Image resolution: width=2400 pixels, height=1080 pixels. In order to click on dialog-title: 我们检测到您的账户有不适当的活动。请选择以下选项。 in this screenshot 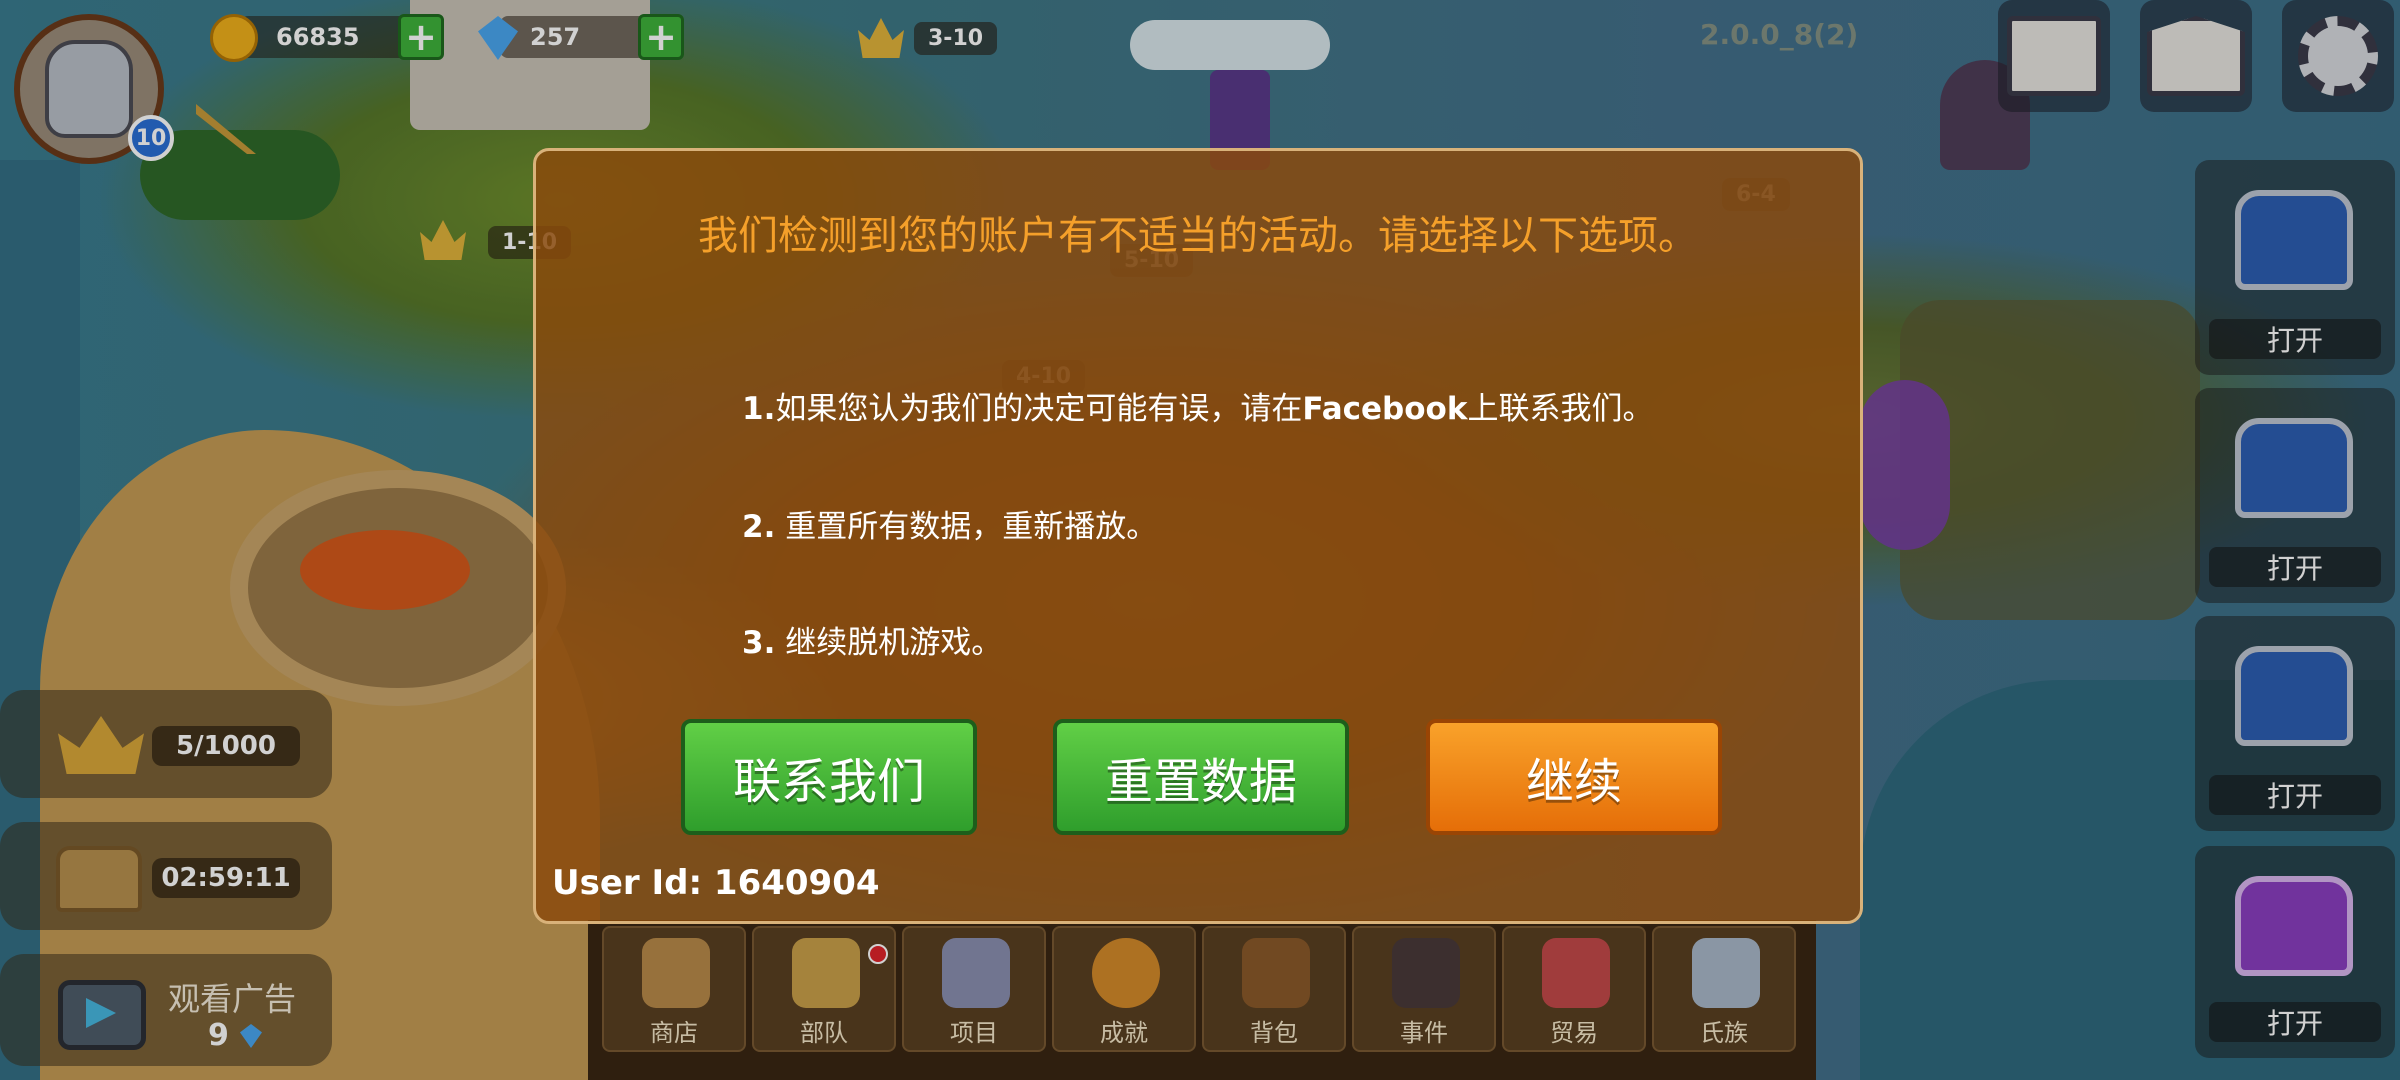, I will do `click(1198, 236)`.